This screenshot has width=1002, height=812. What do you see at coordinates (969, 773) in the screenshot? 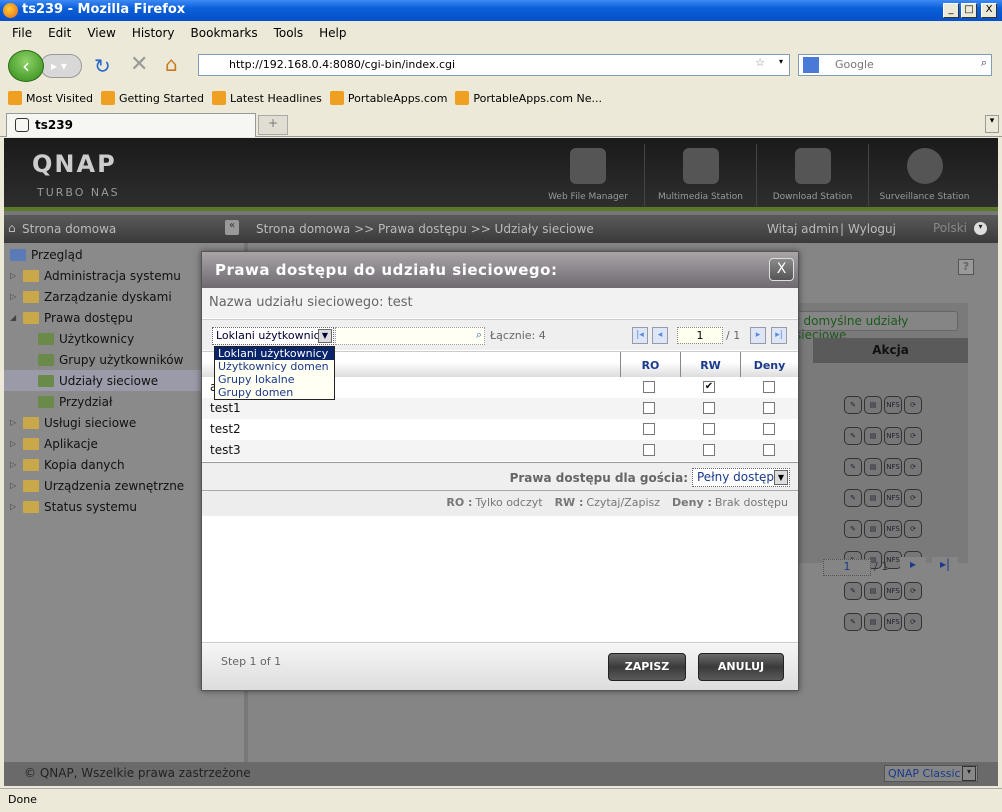
I see `theme-dropdown-icon: ▾` at bounding box center [969, 773].